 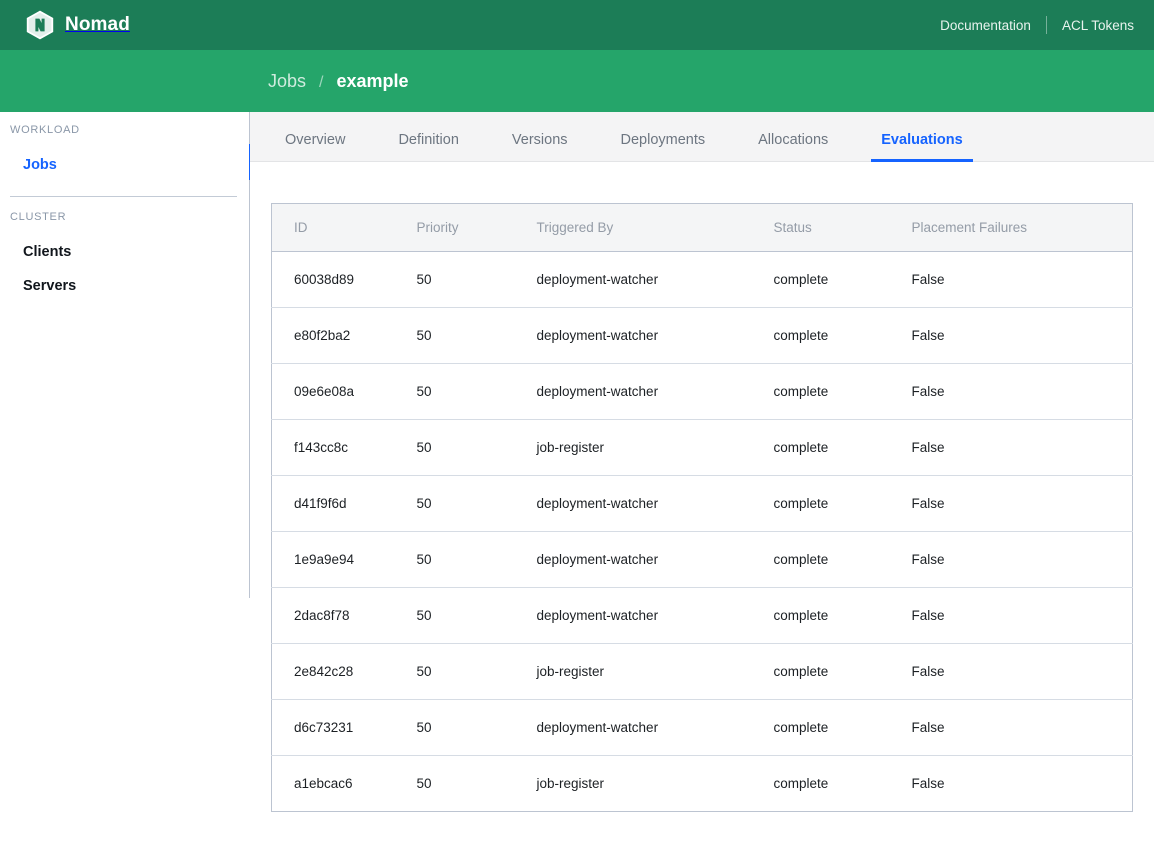 I want to click on cell-evaluation-id: d6c73231, so click(x=344, y=727).